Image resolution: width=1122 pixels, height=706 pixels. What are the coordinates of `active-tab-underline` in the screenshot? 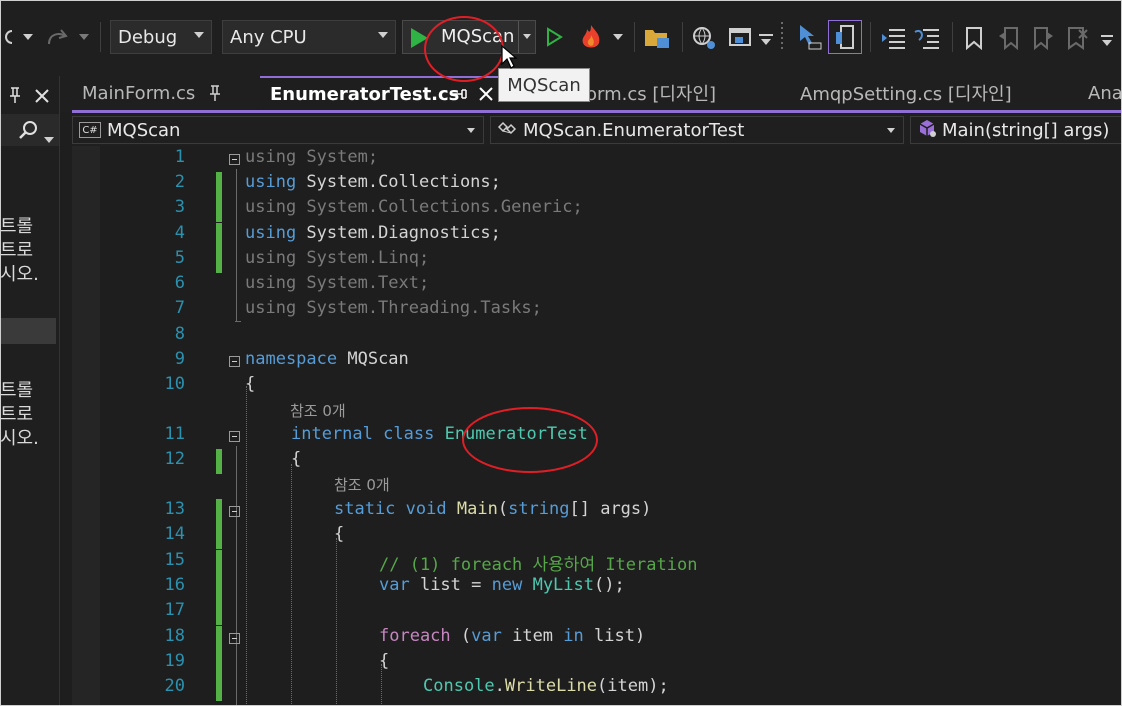 It's located at (597, 111).